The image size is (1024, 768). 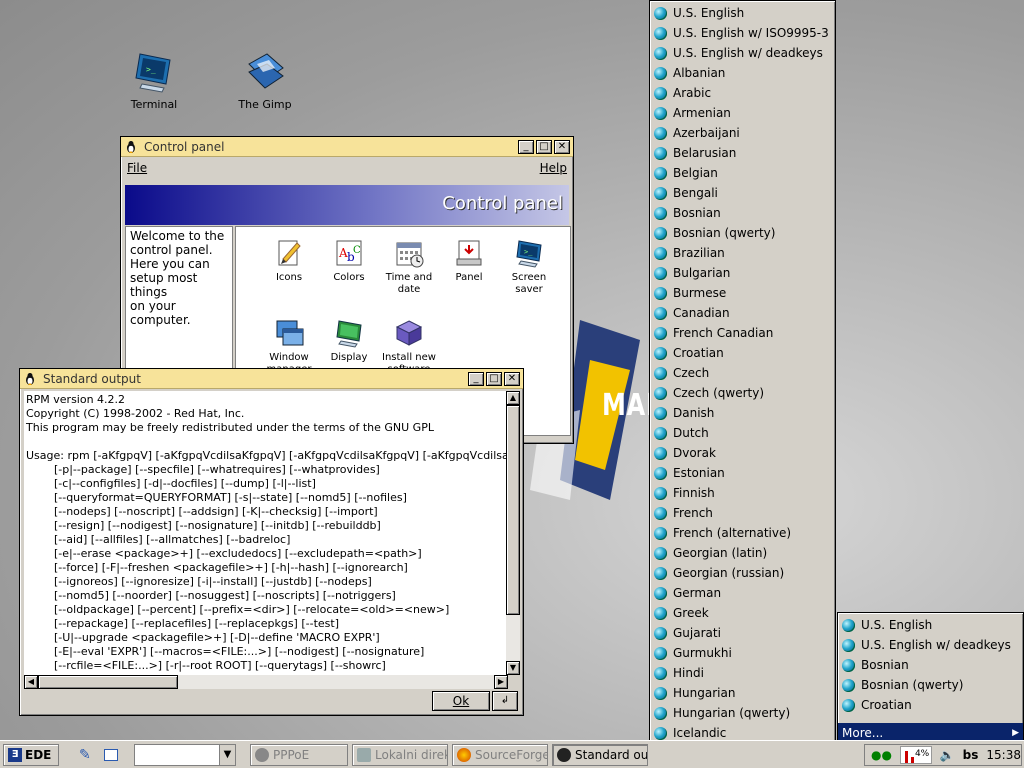 What do you see at coordinates (461, 701) in the screenshot?
I see `ok-button: Ok` at bounding box center [461, 701].